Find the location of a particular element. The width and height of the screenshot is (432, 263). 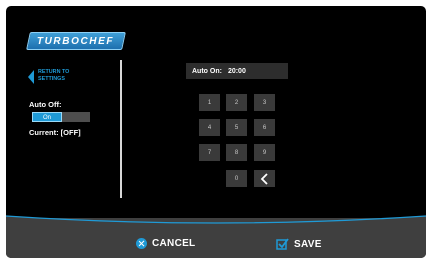

auto-on-value: 20:00 is located at coordinates (236, 71).